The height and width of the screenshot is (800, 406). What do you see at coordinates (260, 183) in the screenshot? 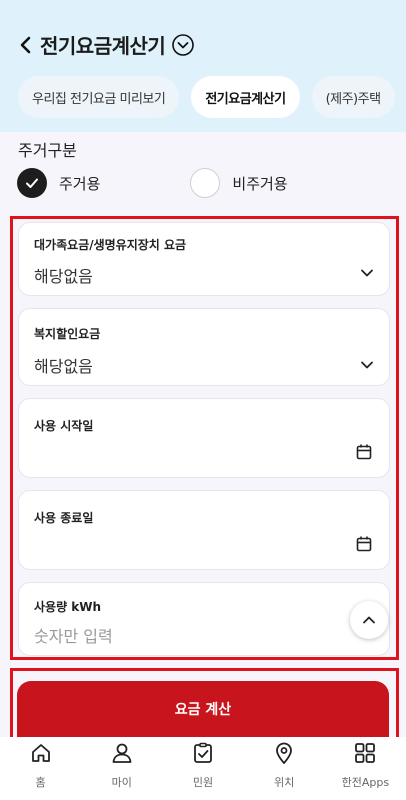
I see `radio-non-residential-label: 비주거용` at bounding box center [260, 183].